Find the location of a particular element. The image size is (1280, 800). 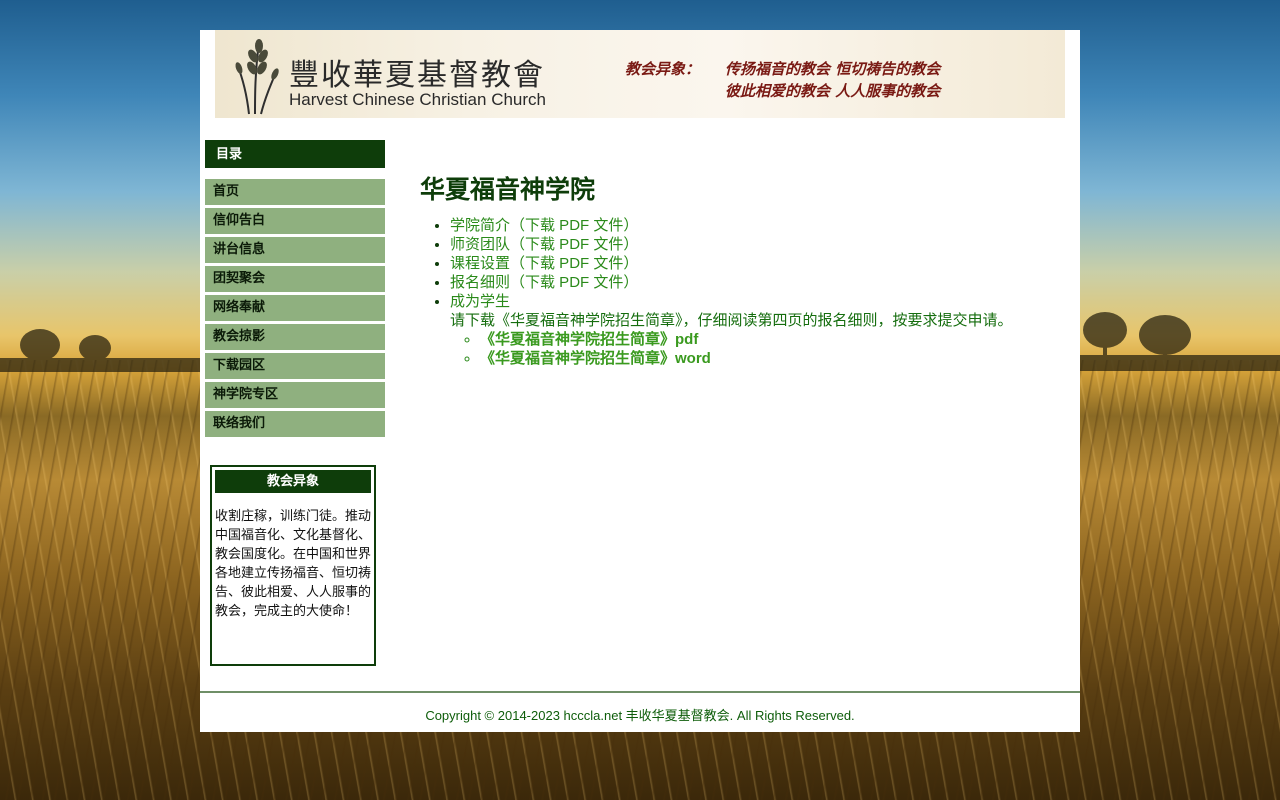

nav-item-statement-of-faith: 信仰告白 is located at coordinates (295, 221).